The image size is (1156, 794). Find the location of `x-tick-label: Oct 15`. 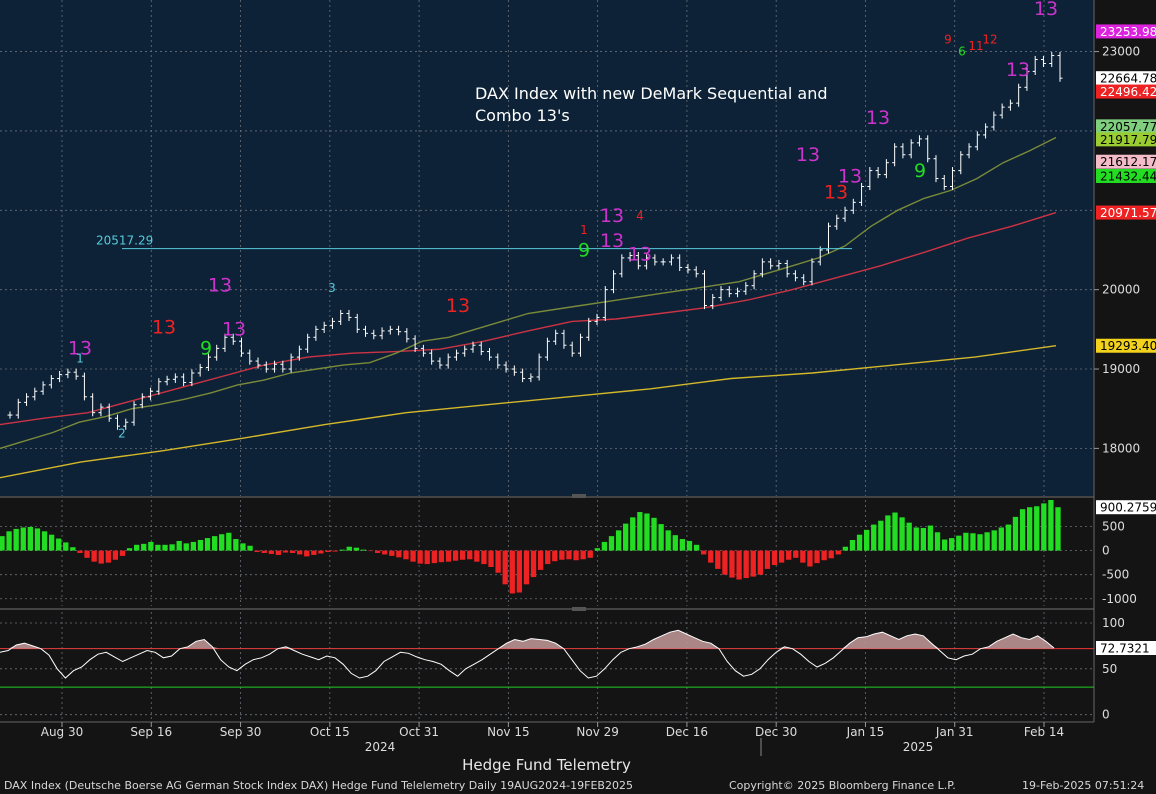

x-tick-label: Oct 15 is located at coordinates (330, 732).